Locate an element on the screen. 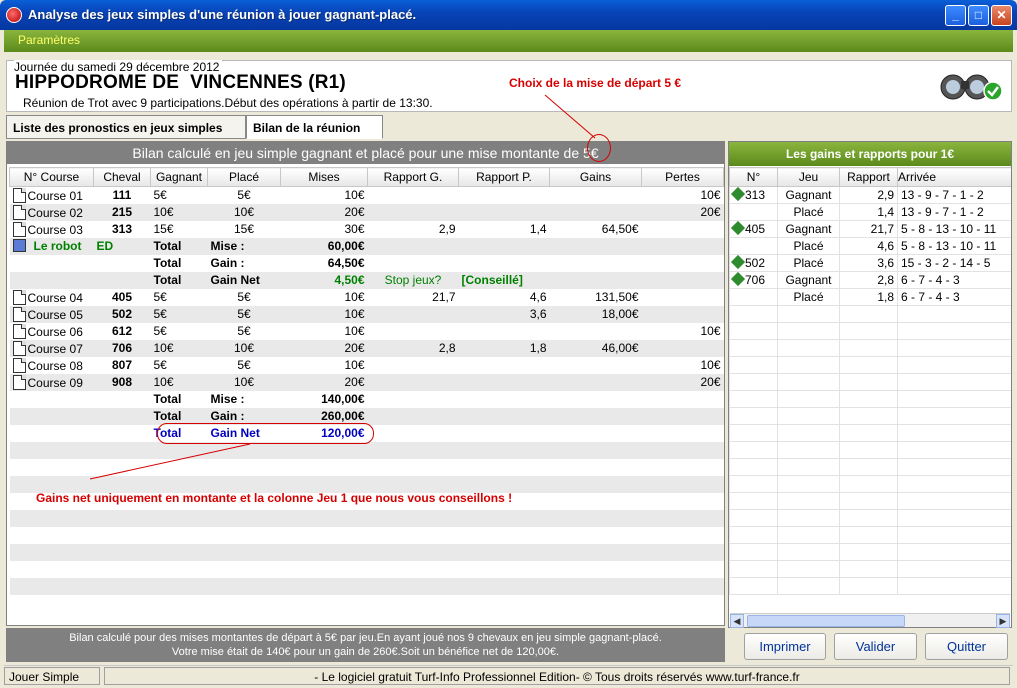  print-button: Imprimer is located at coordinates (785, 646).